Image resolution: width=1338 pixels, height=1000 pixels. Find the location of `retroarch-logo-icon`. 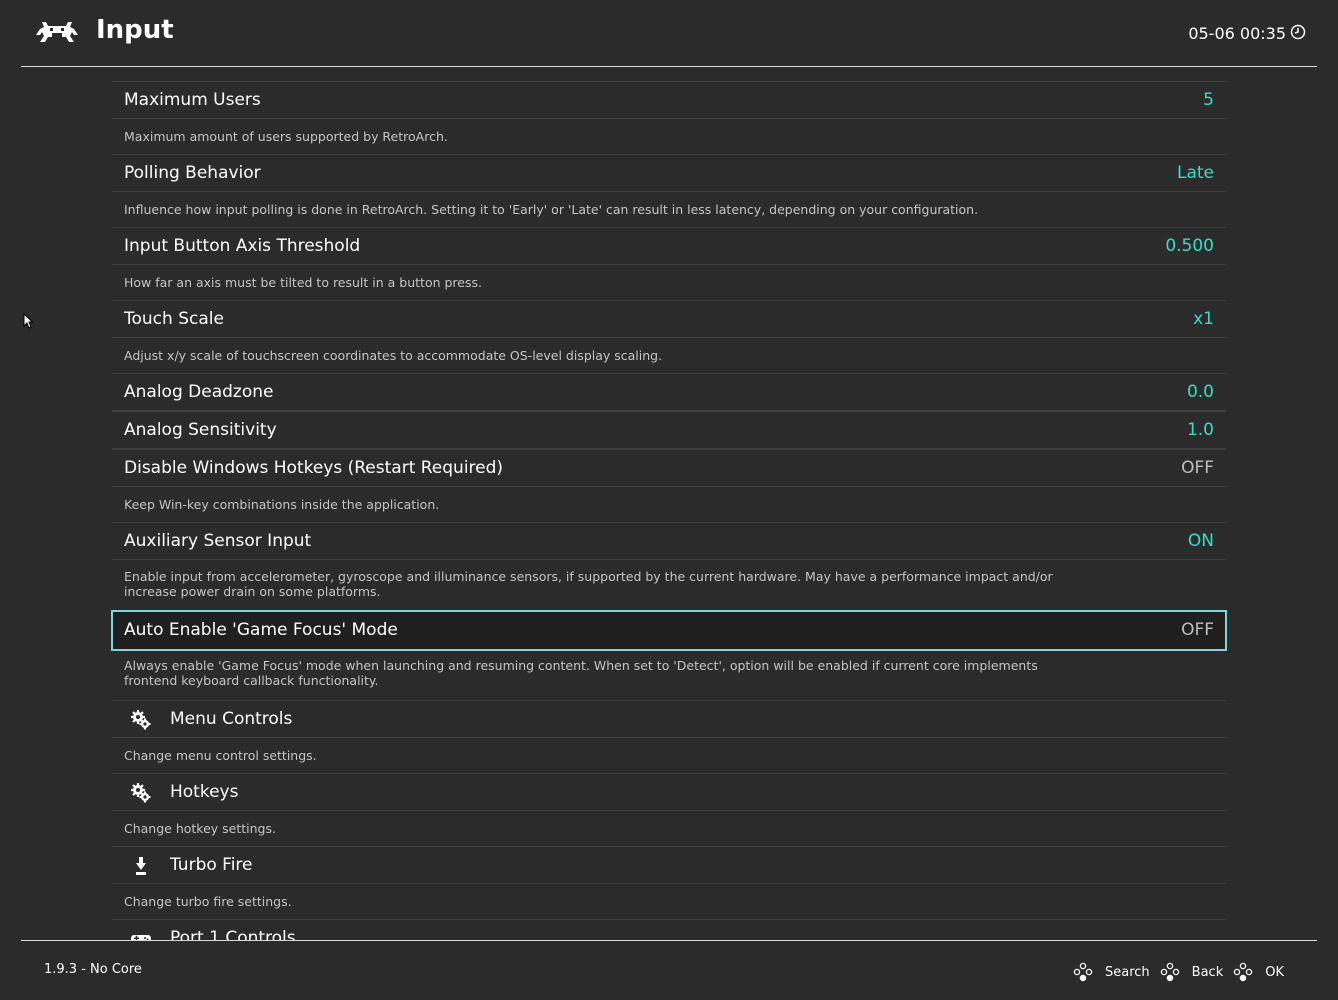

retroarch-logo-icon is located at coordinates (57, 32).